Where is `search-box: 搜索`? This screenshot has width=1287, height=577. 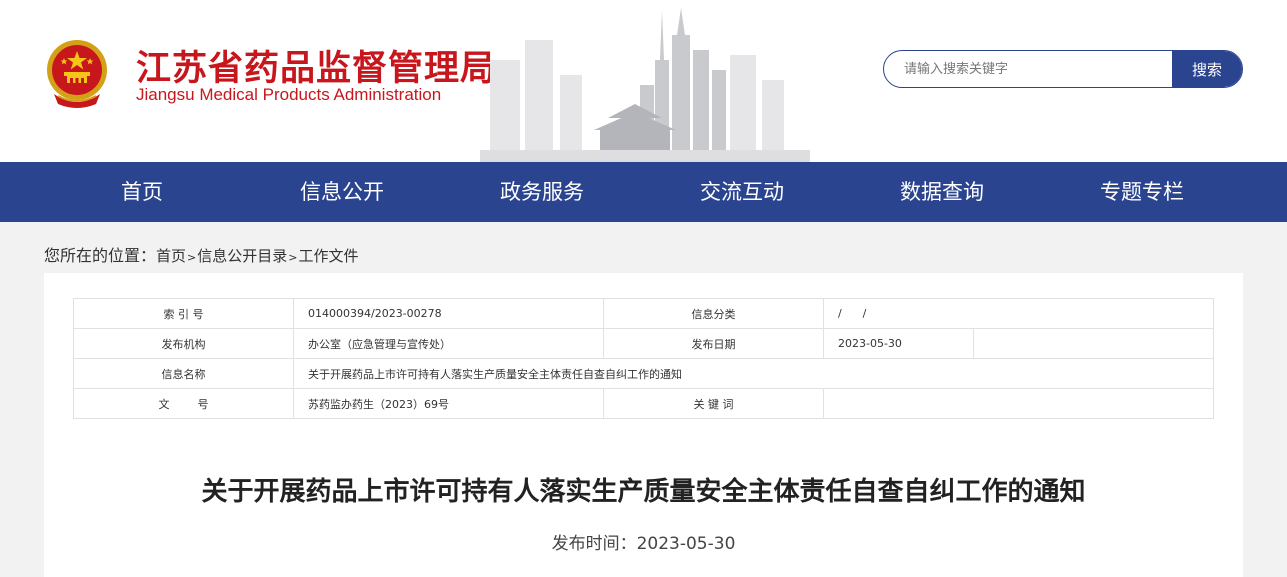 search-box: 搜索 is located at coordinates (1063, 69).